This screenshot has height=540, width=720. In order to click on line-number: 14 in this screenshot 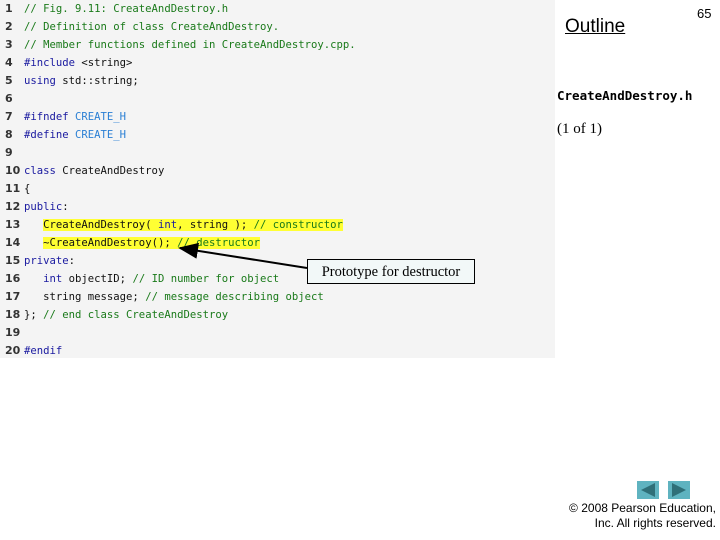, I will do `click(13, 242)`.